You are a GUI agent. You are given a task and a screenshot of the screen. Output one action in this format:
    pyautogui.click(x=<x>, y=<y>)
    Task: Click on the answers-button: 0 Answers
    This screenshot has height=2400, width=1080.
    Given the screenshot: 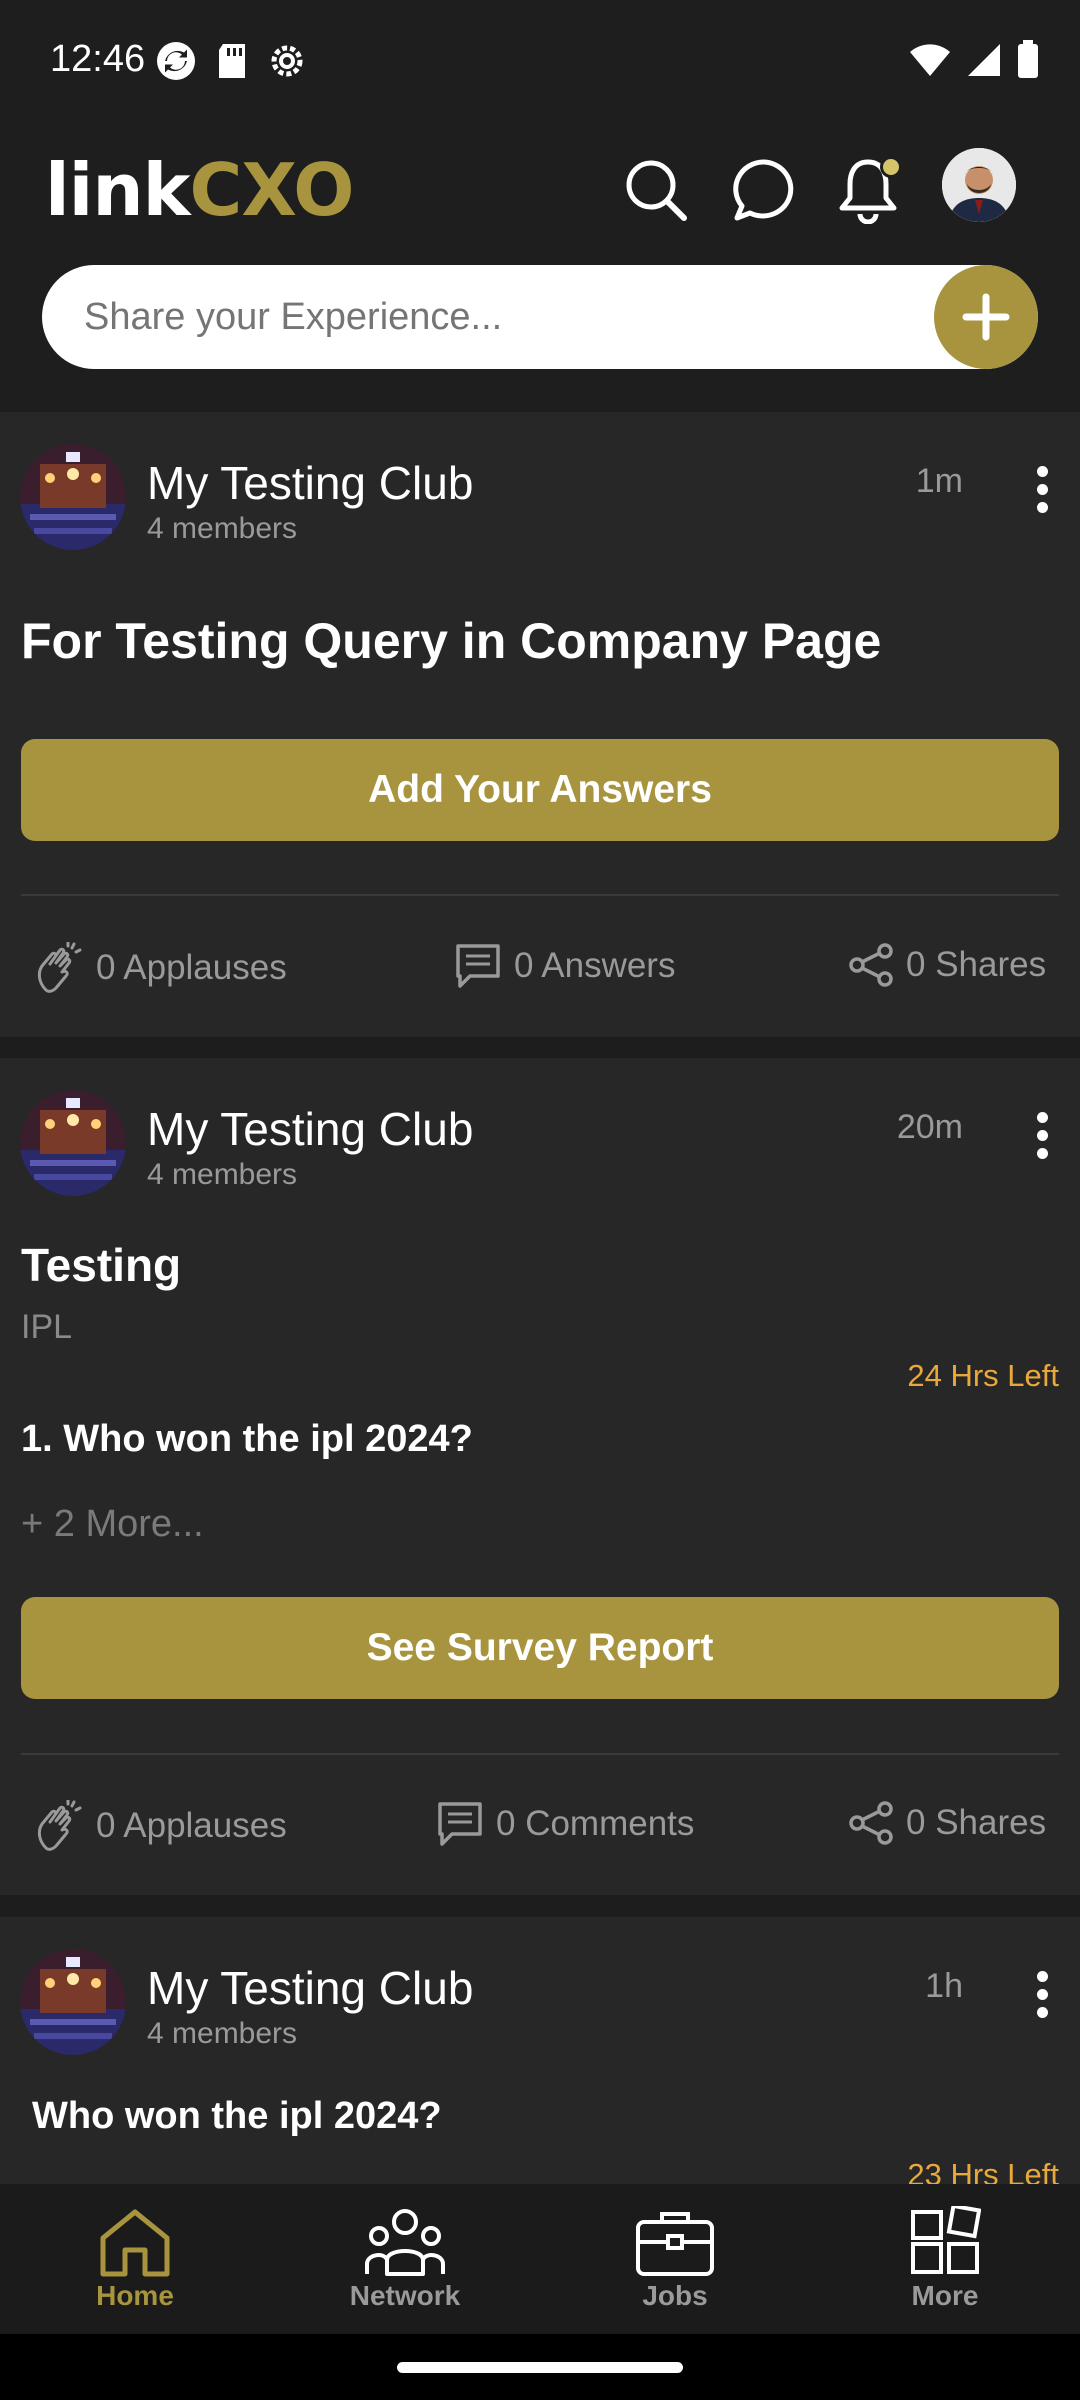 What is the action you would take?
    pyautogui.click(x=564, y=966)
    